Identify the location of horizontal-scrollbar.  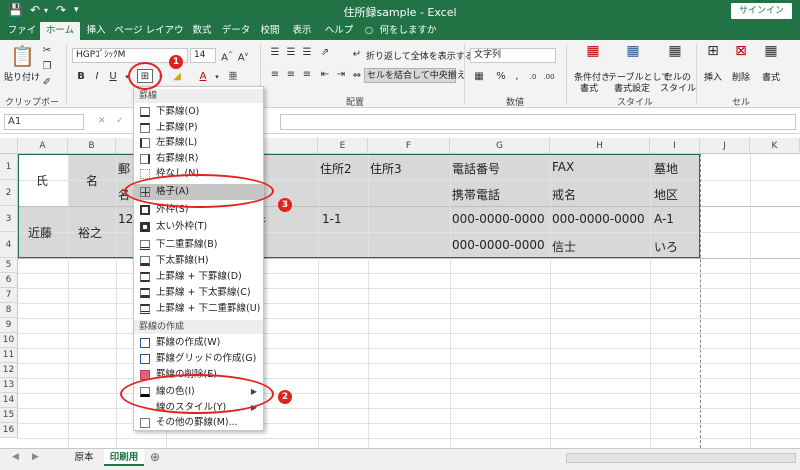
(681, 458).